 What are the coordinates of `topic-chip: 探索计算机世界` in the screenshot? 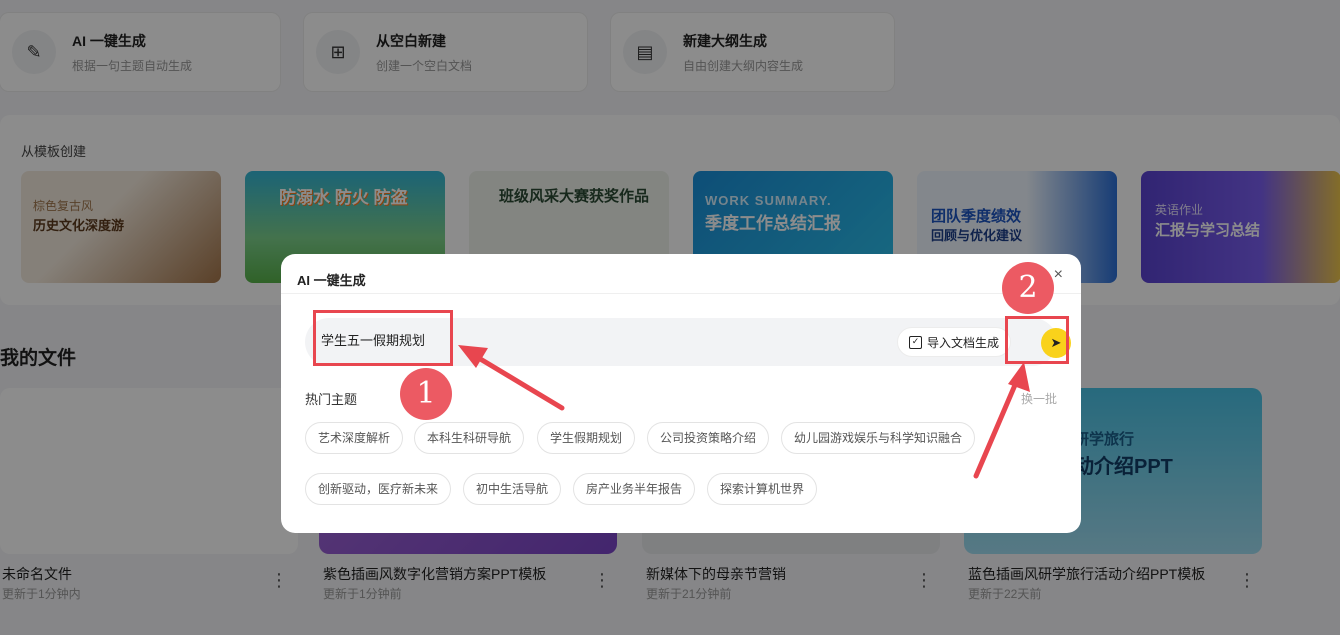 It's located at (762, 489).